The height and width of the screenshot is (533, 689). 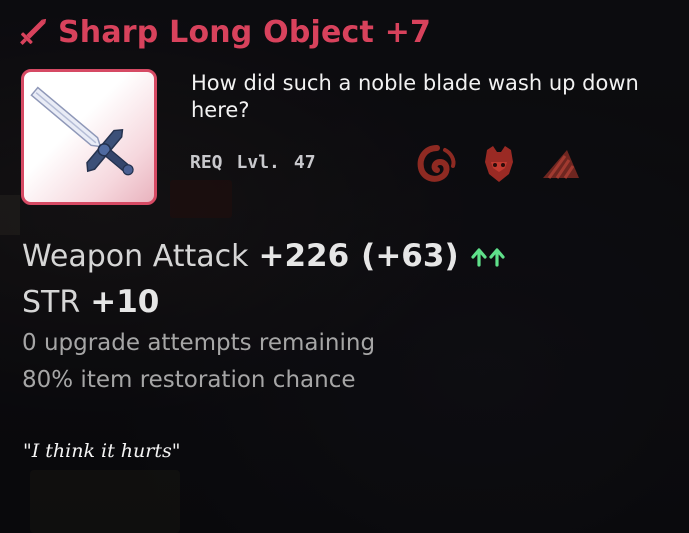 What do you see at coordinates (33, 31) in the screenshot?
I see `sword-category-icon` at bounding box center [33, 31].